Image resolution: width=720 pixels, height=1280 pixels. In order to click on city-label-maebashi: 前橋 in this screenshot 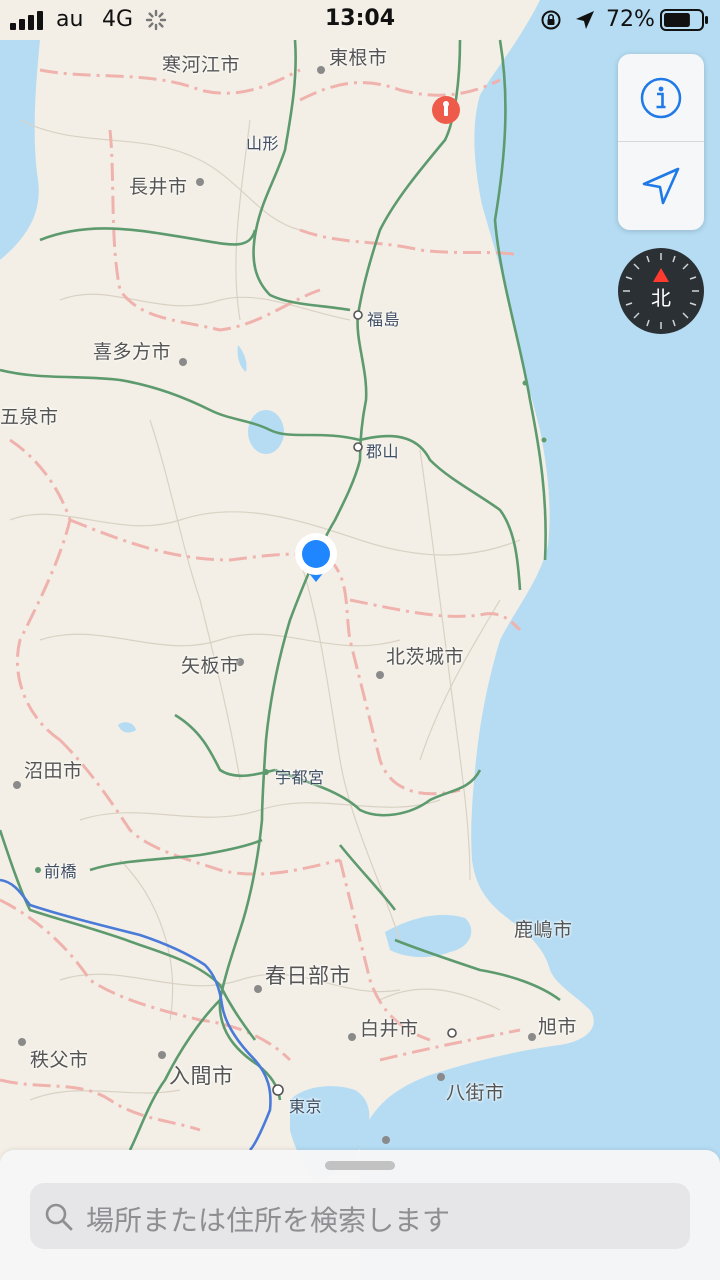, I will do `click(61, 871)`.